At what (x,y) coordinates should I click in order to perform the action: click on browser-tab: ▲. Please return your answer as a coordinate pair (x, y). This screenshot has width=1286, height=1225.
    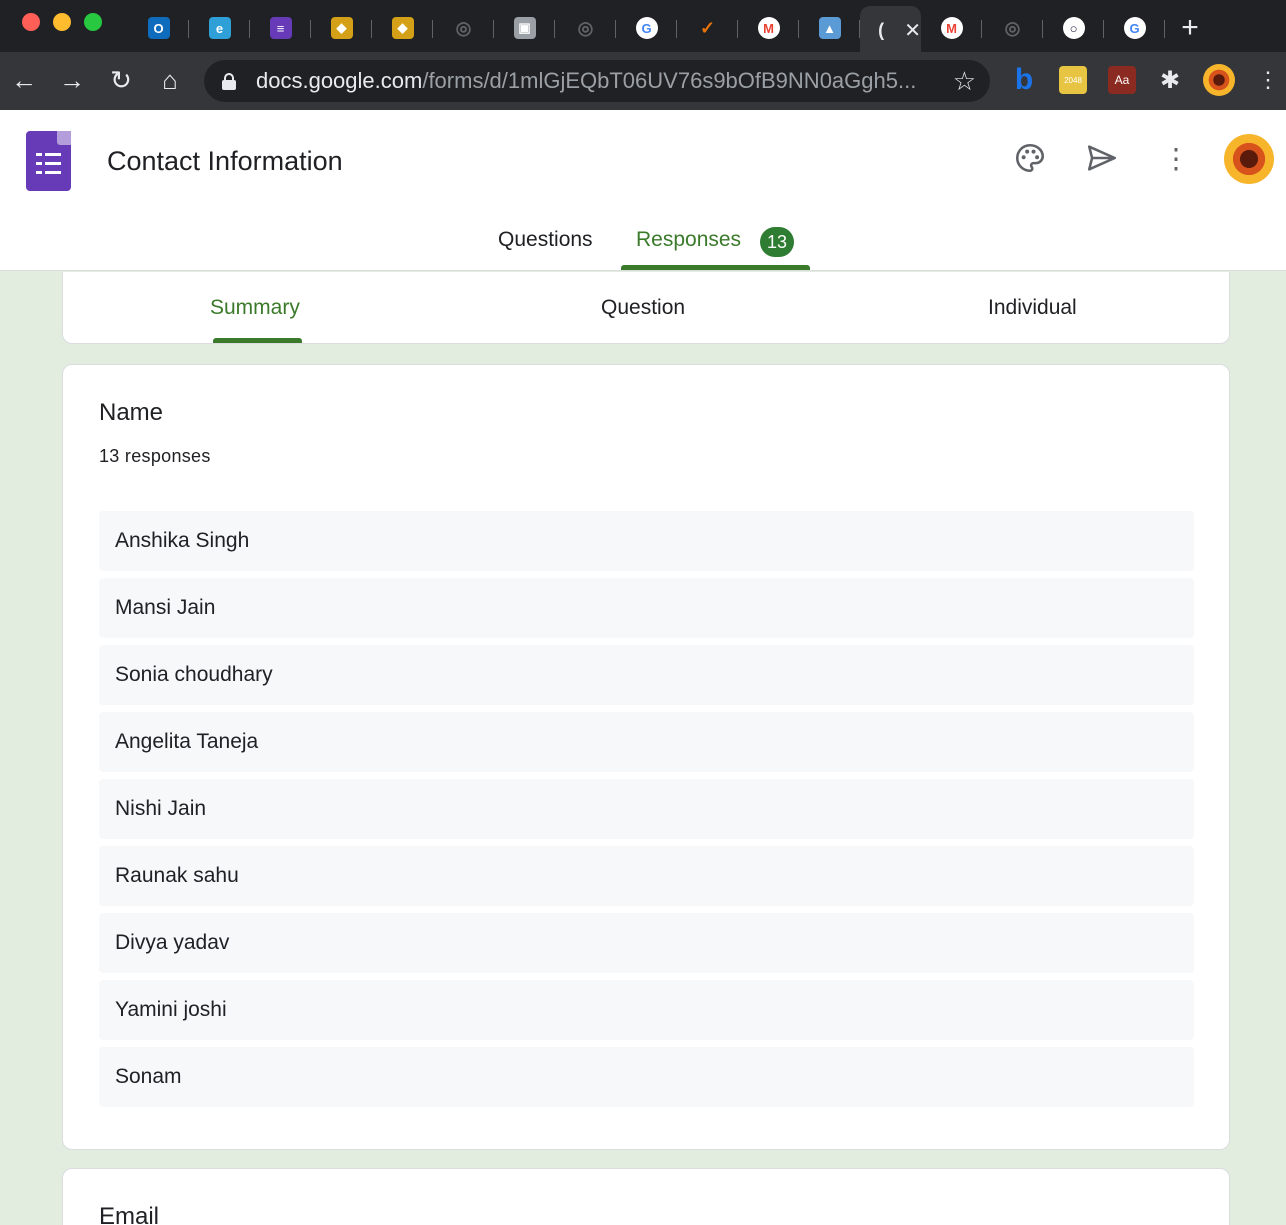
    Looking at the image, I should click on (829, 28).